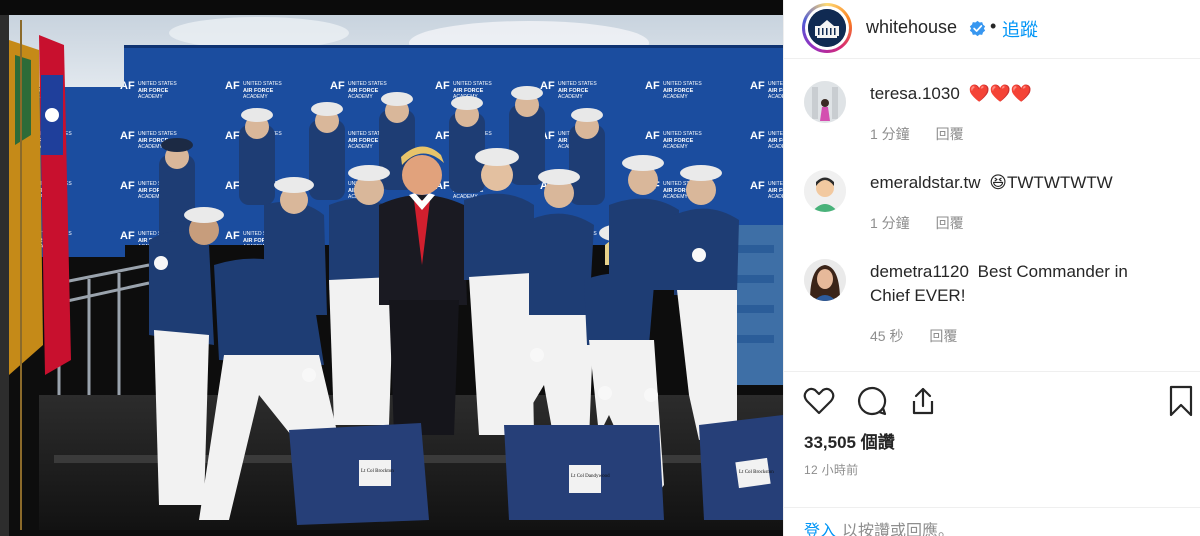  I want to click on post-author-username: whitehouse, so click(911, 27).